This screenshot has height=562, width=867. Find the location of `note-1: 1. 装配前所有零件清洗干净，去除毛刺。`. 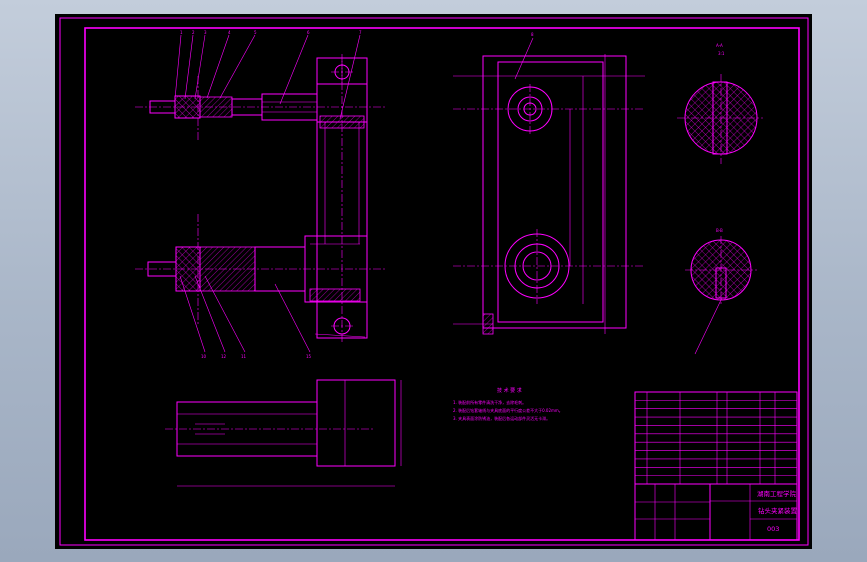

note-1: 1. 装配前所有零件清洗干净，去除毛刺。 is located at coordinates (489, 402).